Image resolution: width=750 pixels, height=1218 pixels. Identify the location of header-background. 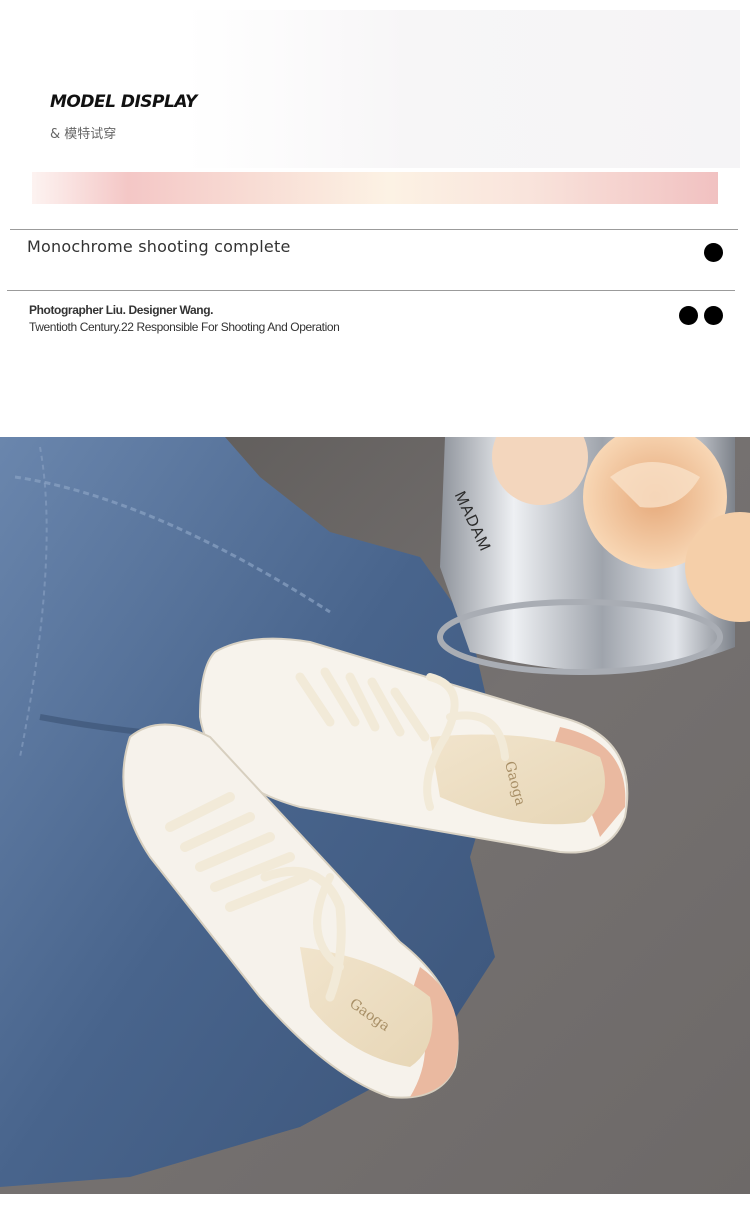
(462, 89).